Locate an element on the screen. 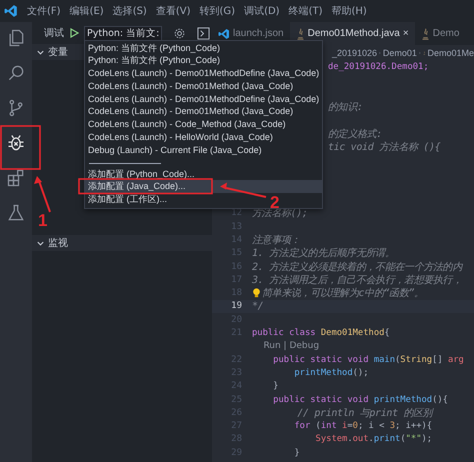 Image resolution: width=474 pixels, height=462 pixels. section-header: 监视 is located at coordinates (122, 243).